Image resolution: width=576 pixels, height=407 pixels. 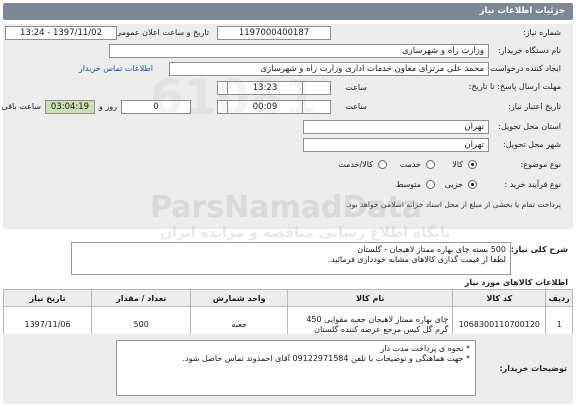 I want to click on delivery-city-label: شهر محل تحویل:, so click(x=532, y=144).